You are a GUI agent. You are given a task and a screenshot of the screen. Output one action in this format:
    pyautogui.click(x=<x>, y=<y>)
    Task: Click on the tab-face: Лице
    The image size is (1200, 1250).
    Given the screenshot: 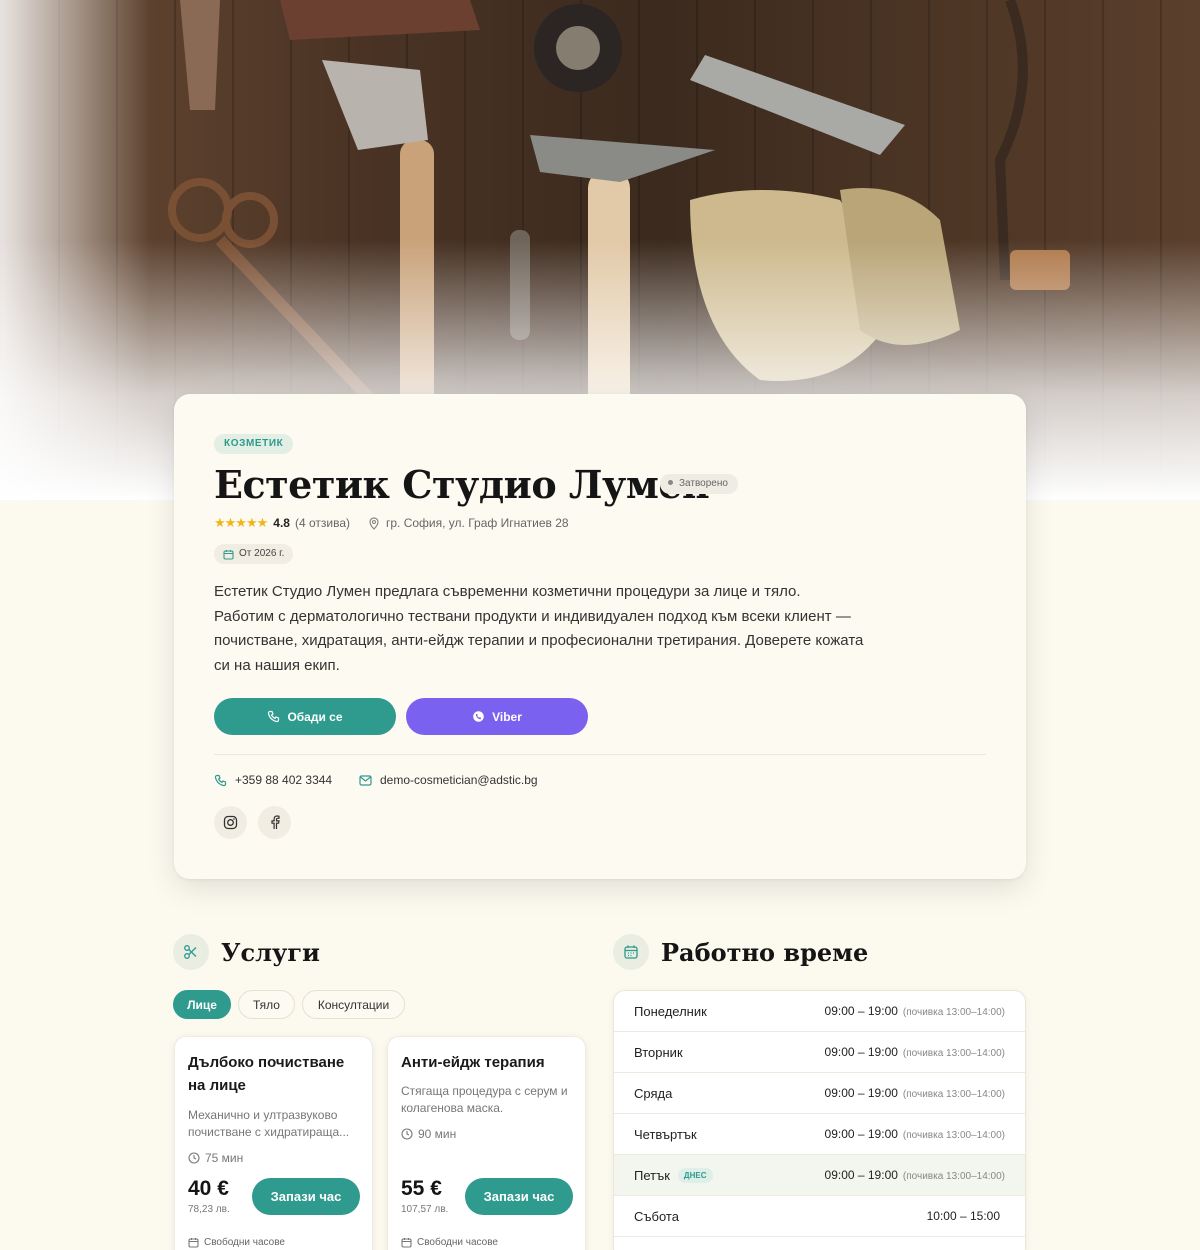 What is the action you would take?
    pyautogui.click(x=202, y=1004)
    